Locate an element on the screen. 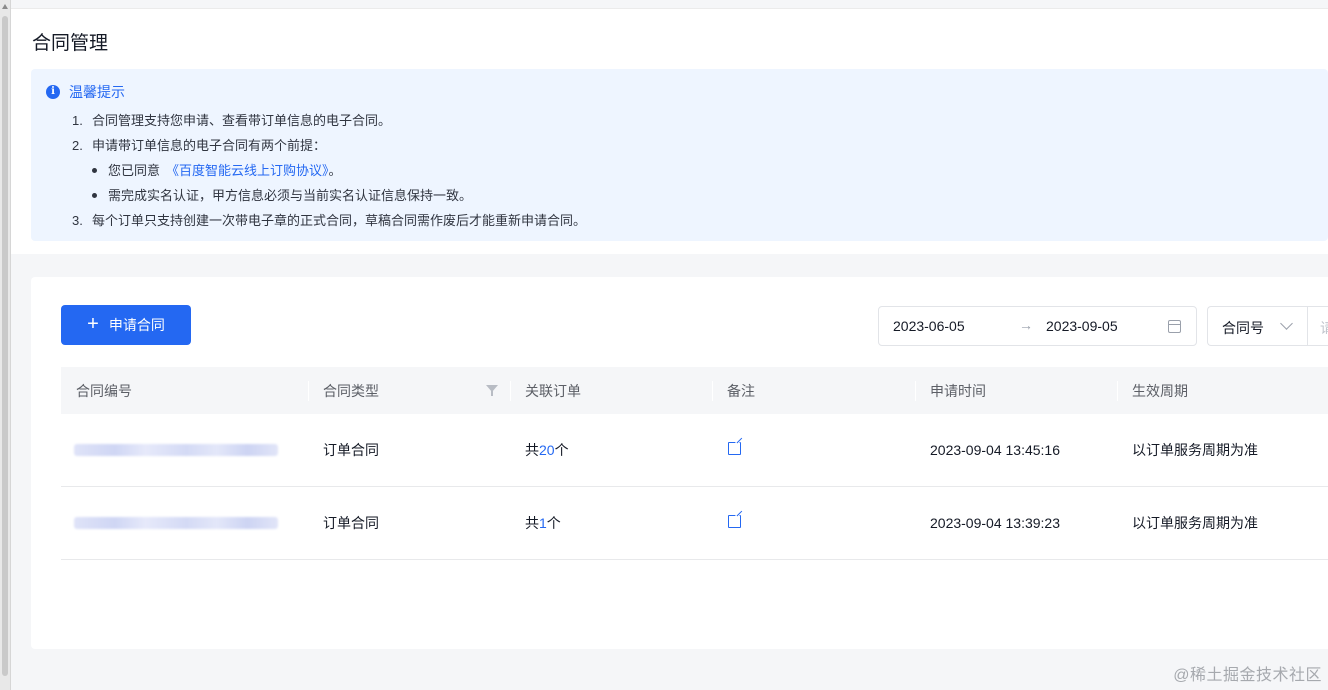 The height and width of the screenshot is (690, 1328). tips-header: i 温馨提示 is located at coordinates (85, 92).